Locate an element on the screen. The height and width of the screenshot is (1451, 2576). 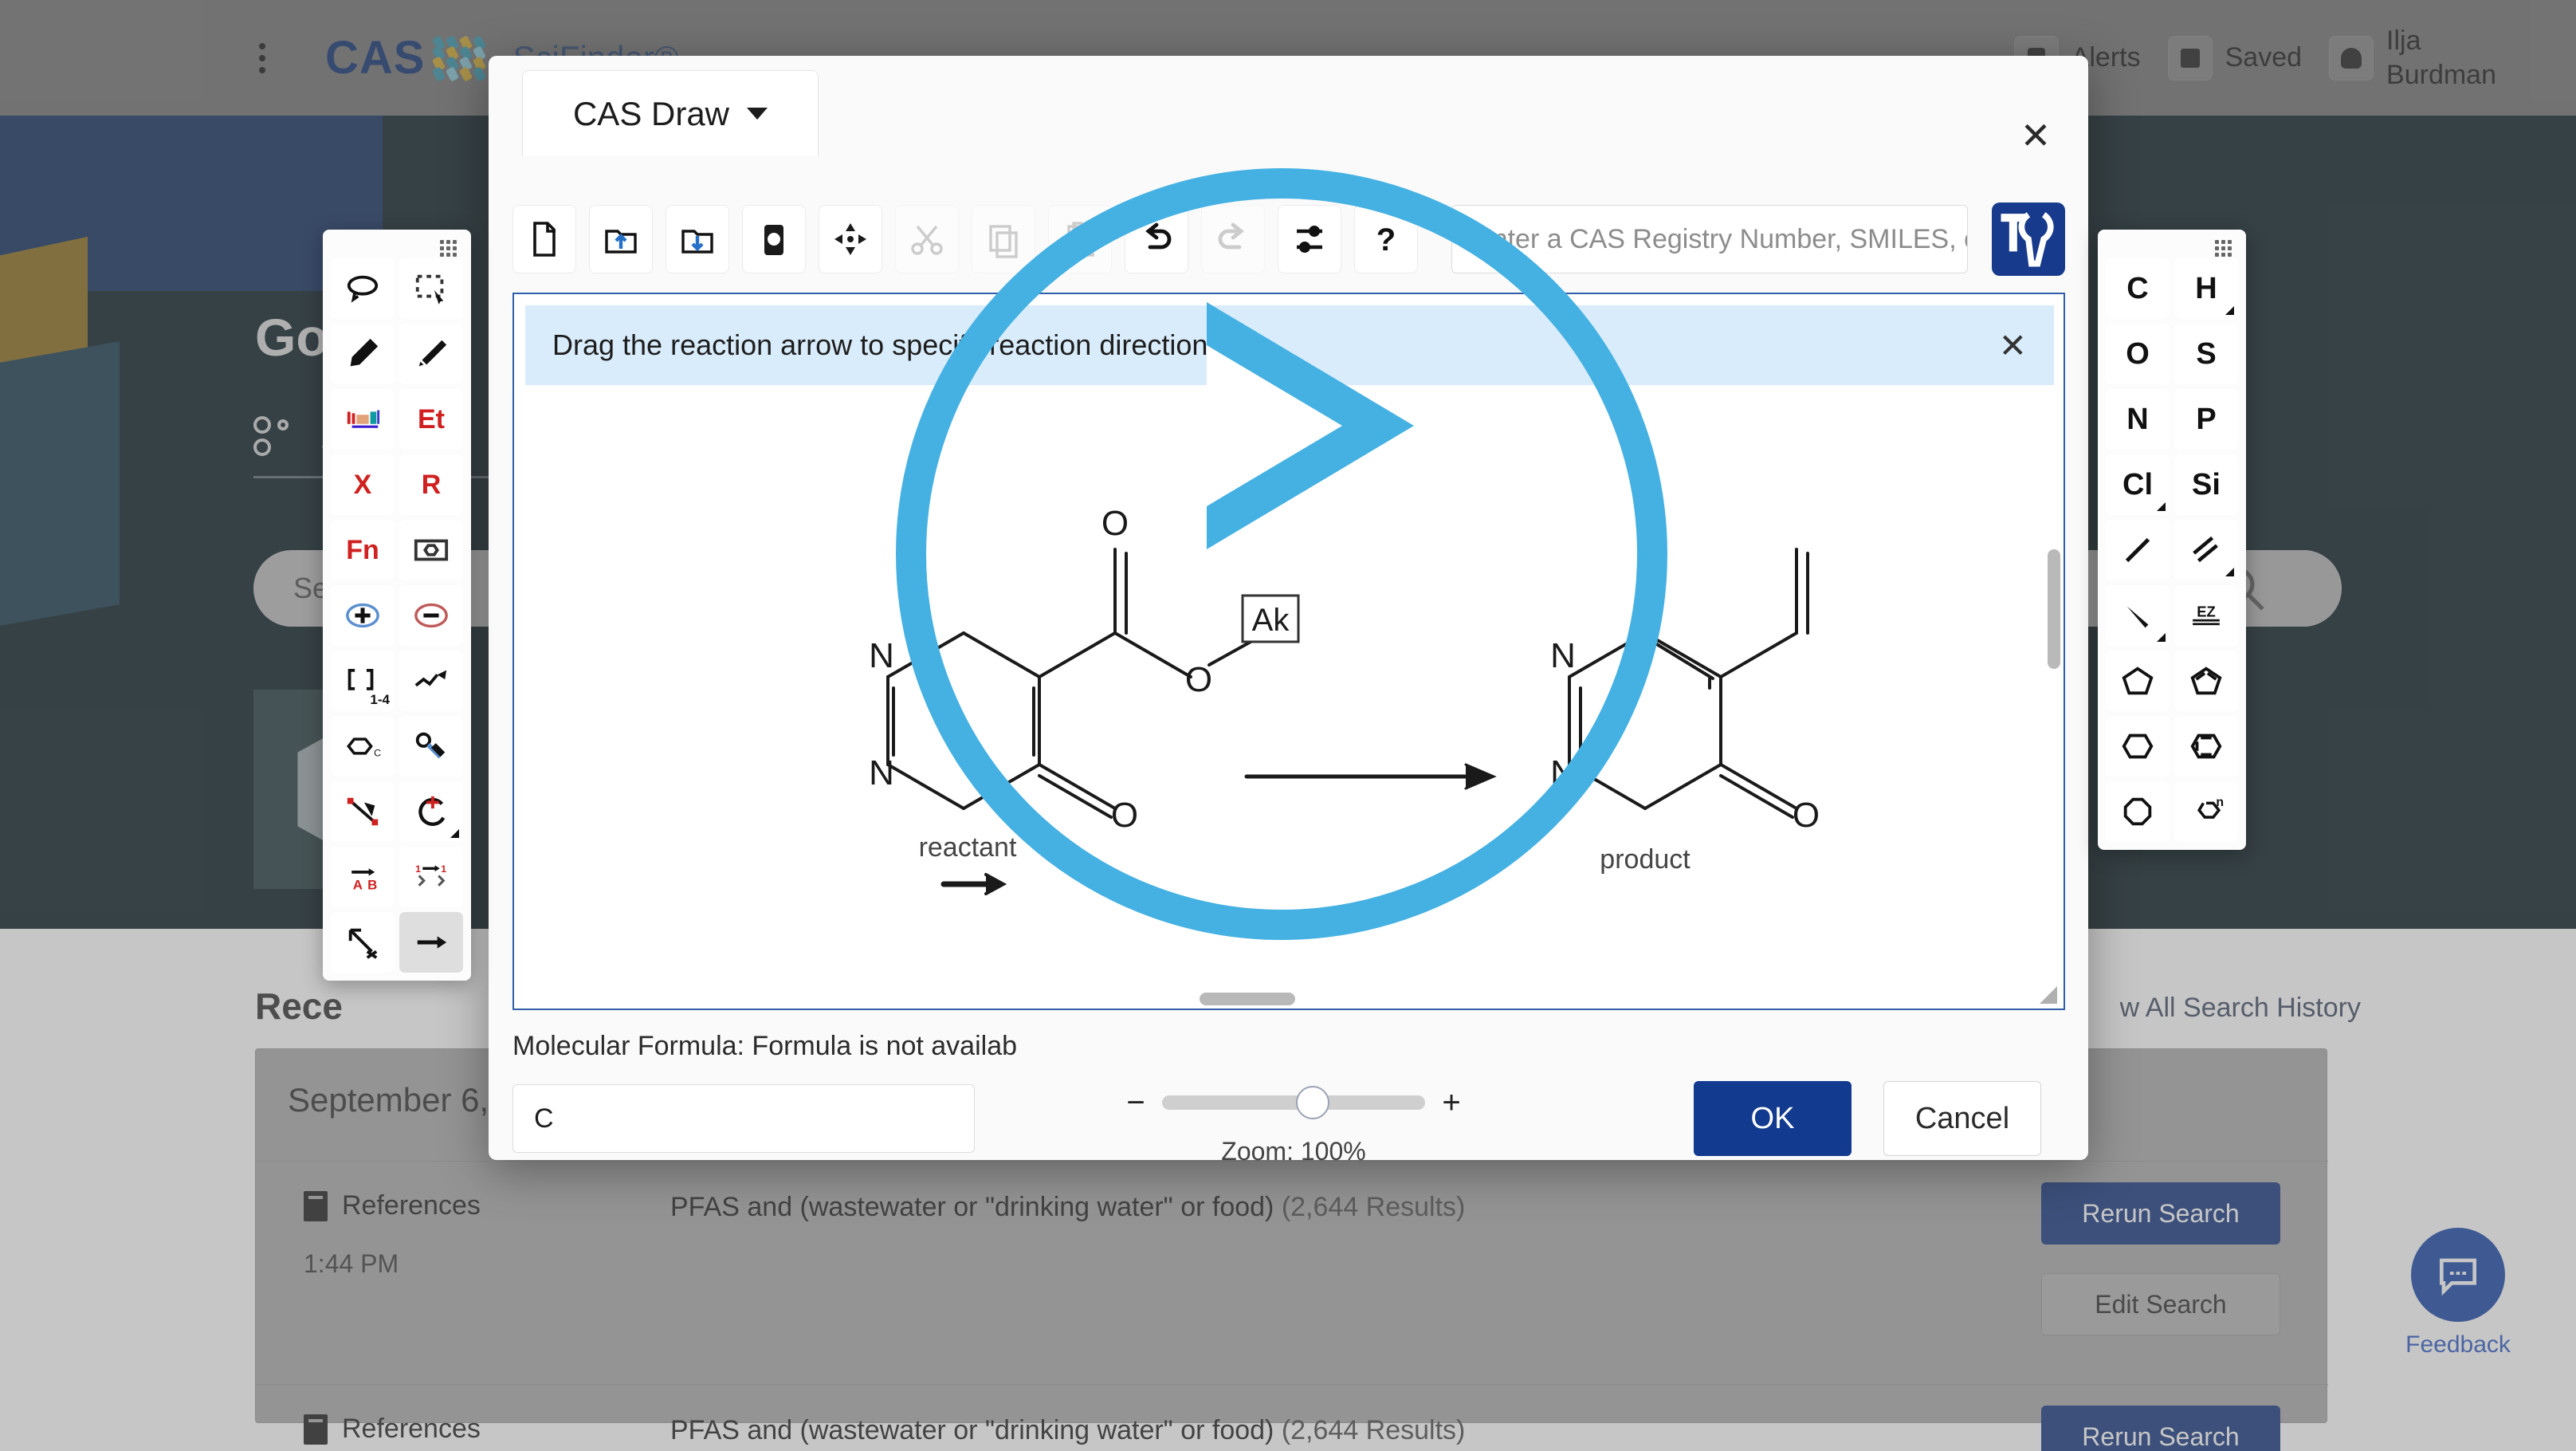
cyclopentane-icon is located at coordinates (2138, 681).